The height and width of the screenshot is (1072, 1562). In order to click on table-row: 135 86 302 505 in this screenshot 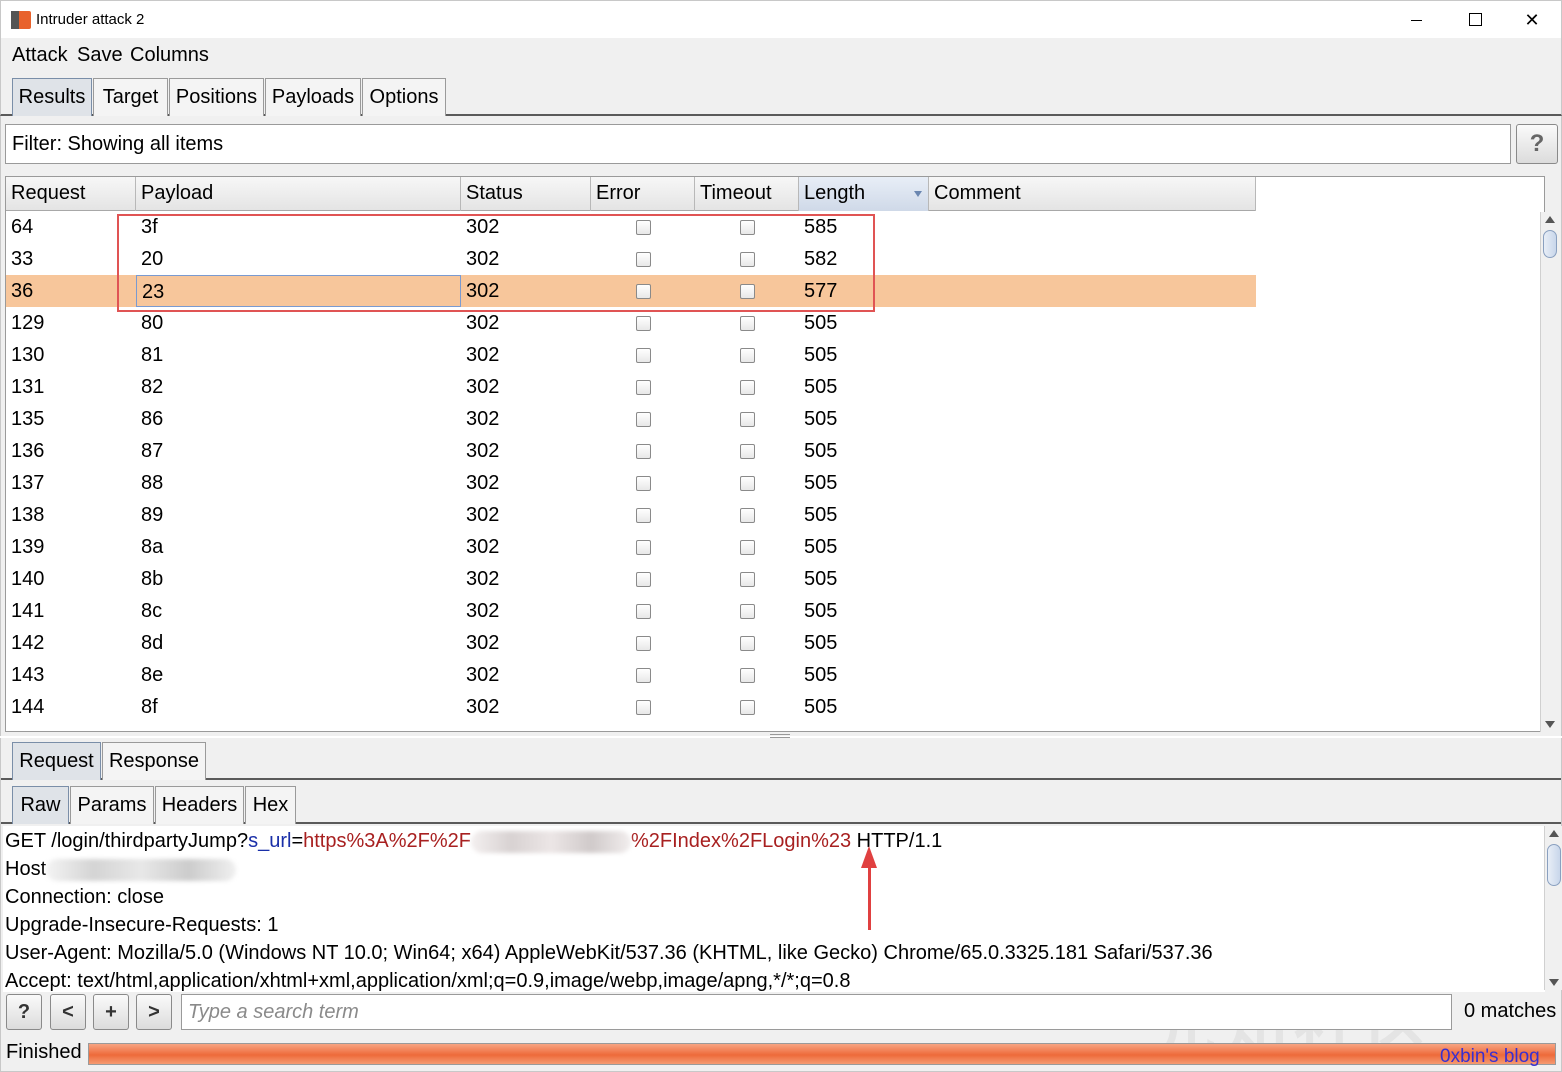, I will do `click(631, 419)`.